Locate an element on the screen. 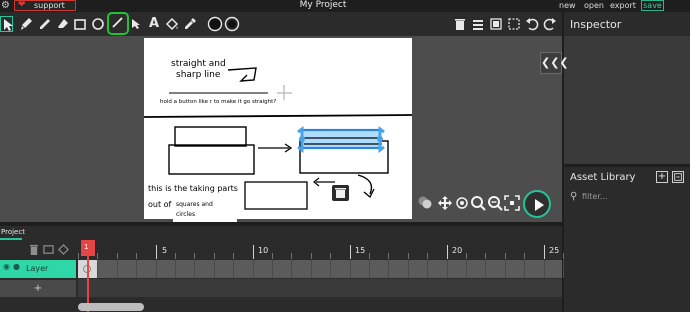 The image size is (690, 312). eraser-icon is located at coordinates (63, 24).